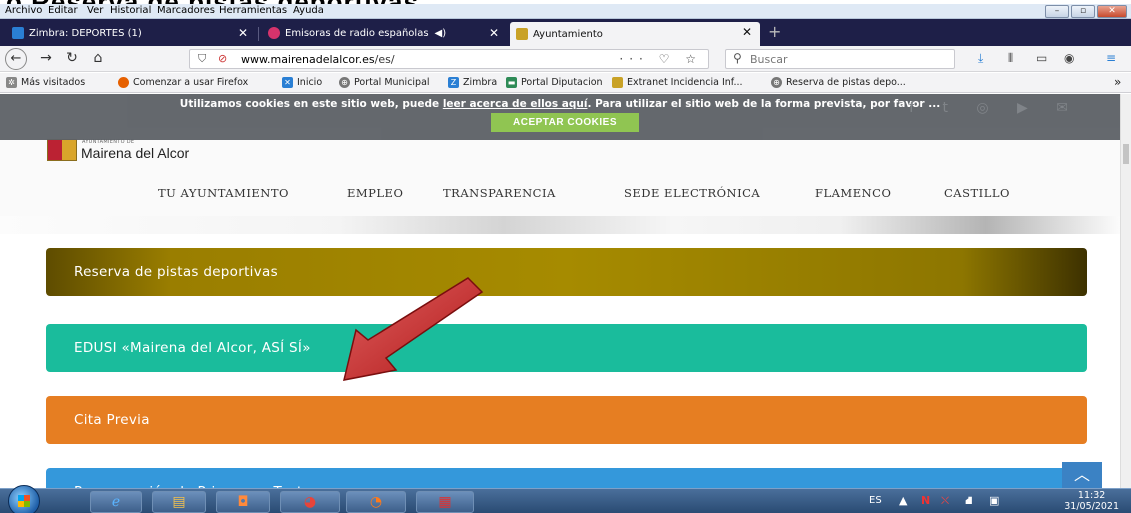 The image size is (1131, 513). What do you see at coordinates (375, 193) in the screenshot?
I see `nav-empleo: EMPLEO` at bounding box center [375, 193].